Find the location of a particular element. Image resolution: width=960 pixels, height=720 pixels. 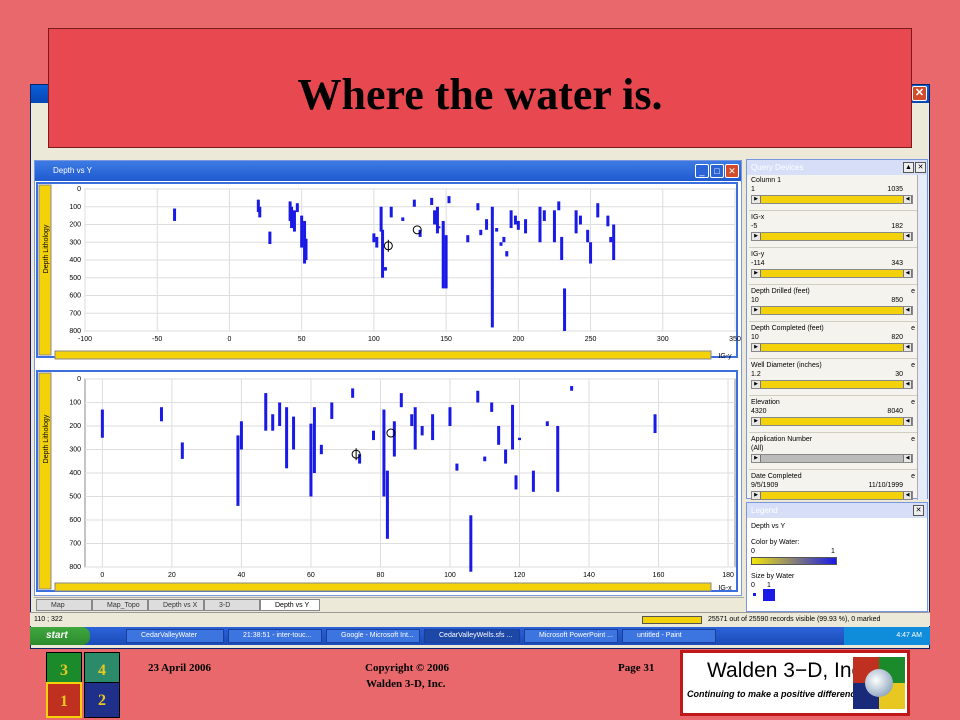

query-item-label: Column 1 is located at coordinates (766, 180).